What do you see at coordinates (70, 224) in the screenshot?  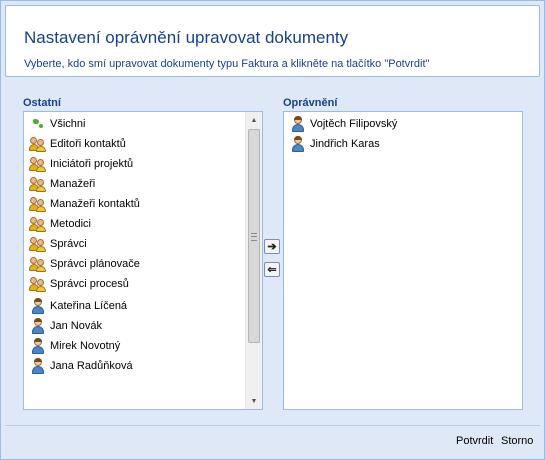 I see `list-item-label: Metodici` at bounding box center [70, 224].